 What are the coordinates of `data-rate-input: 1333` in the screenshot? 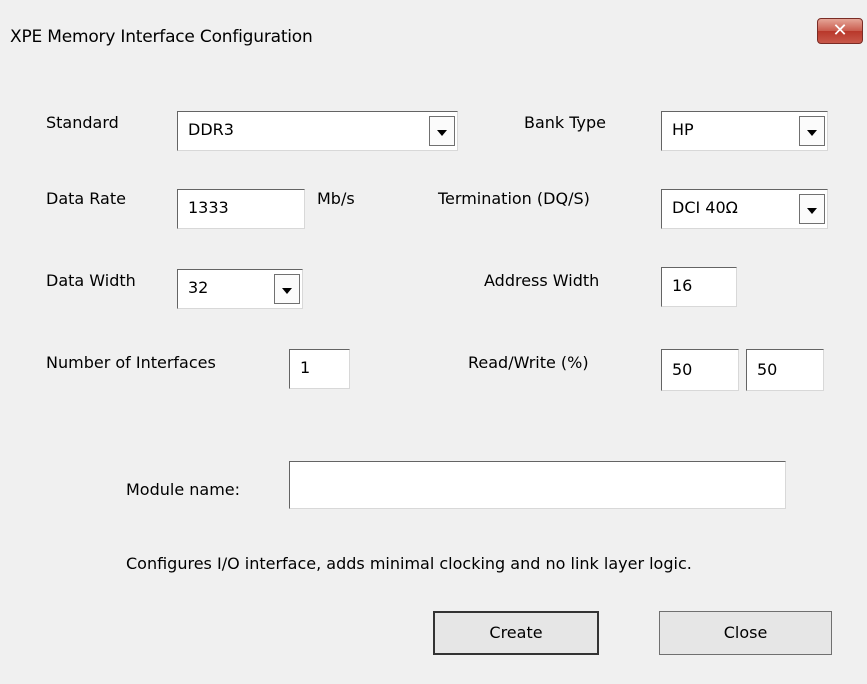 It's located at (241, 209).